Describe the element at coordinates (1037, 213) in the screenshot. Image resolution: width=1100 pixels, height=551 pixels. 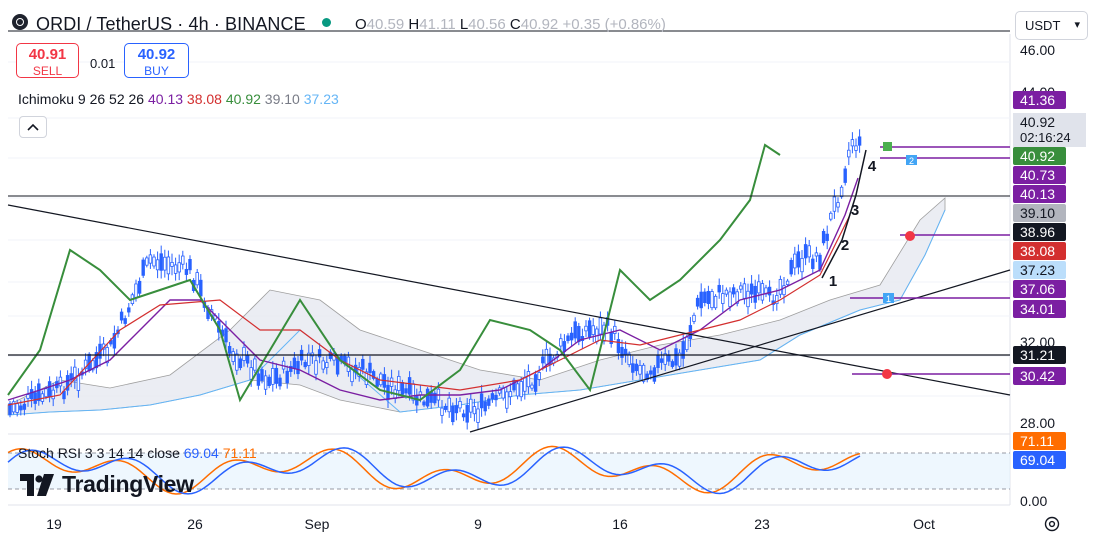
I see `price-tag-label: 39.10` at that location.